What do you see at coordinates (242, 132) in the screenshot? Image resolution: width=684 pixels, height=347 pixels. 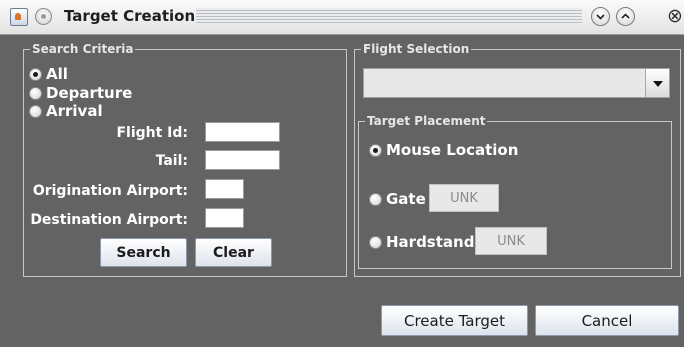 I see `flight-id-input` at bounding box center [242, 132].